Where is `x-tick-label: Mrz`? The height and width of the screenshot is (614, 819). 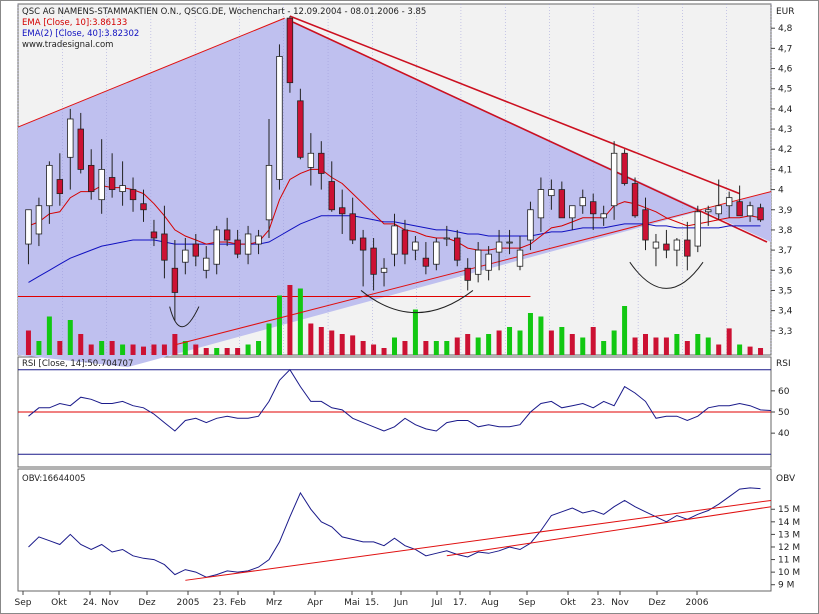
x-tick-label: Mrz is located at coordinates (274, 603).